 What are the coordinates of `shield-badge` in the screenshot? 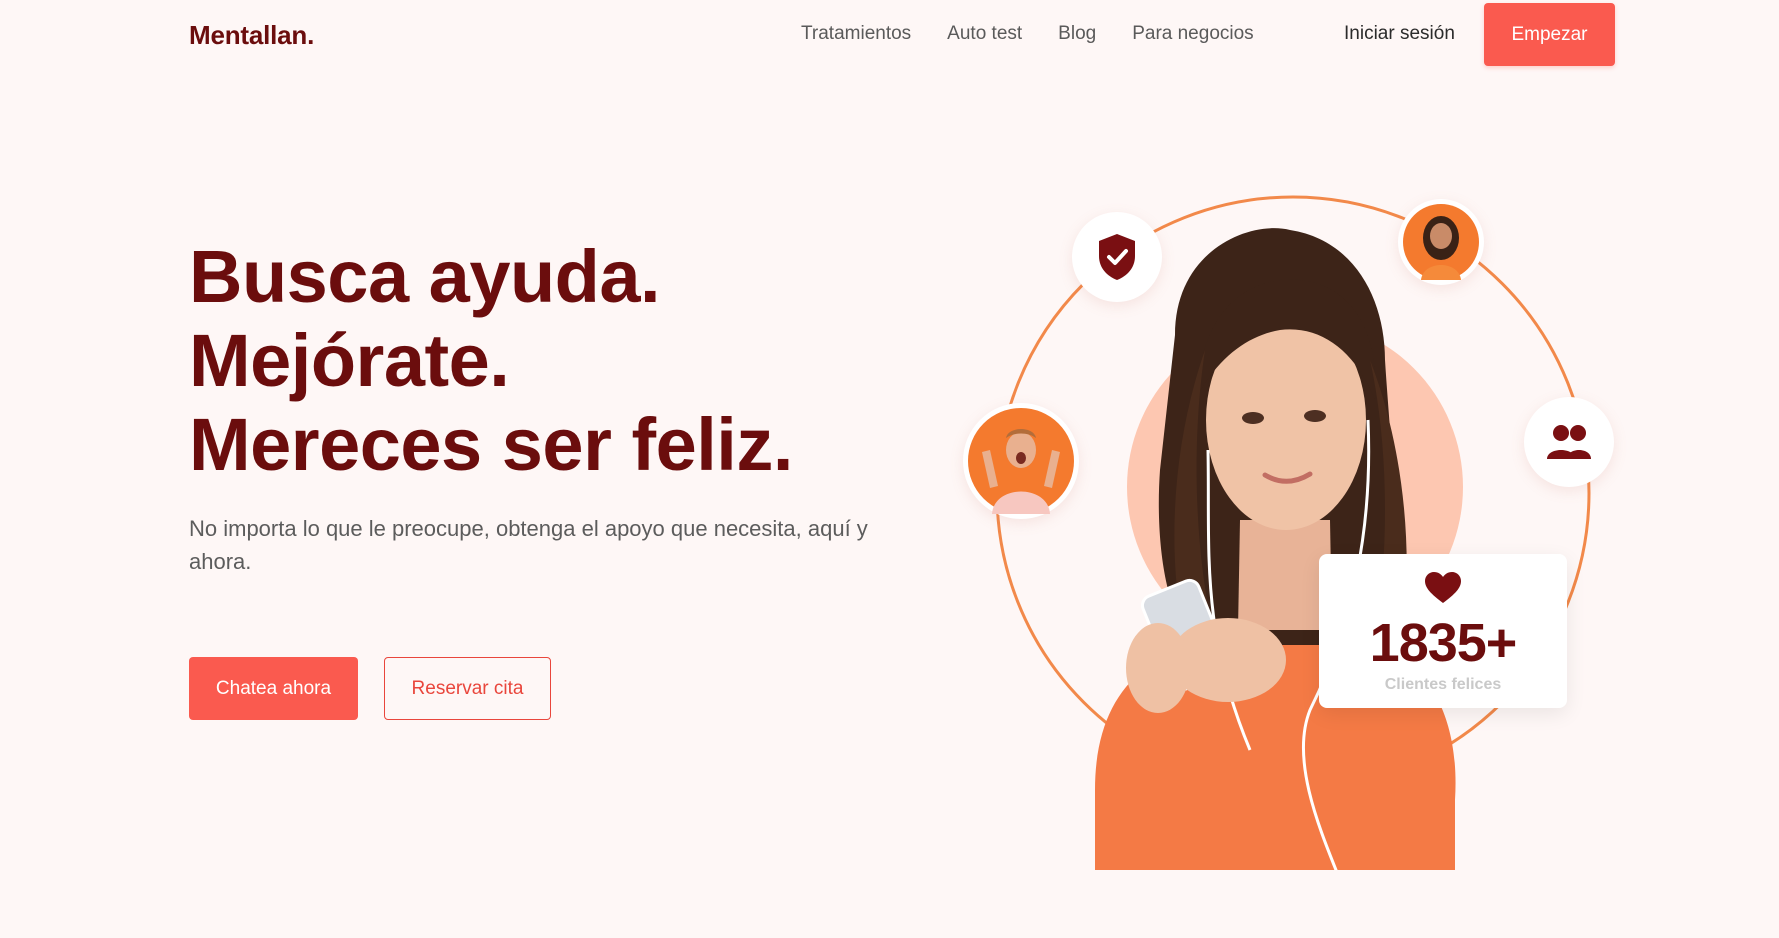 It's located at (1117, 257).